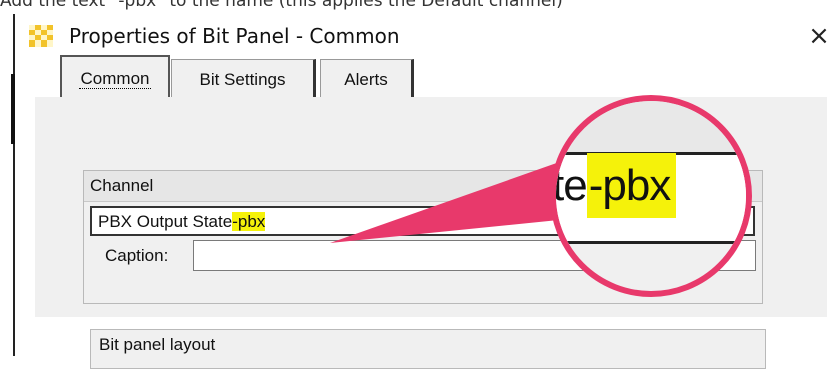 This screenshot has height=369, width=839. I want to click on magnifier-text-prefix: te, so click(570, 185).